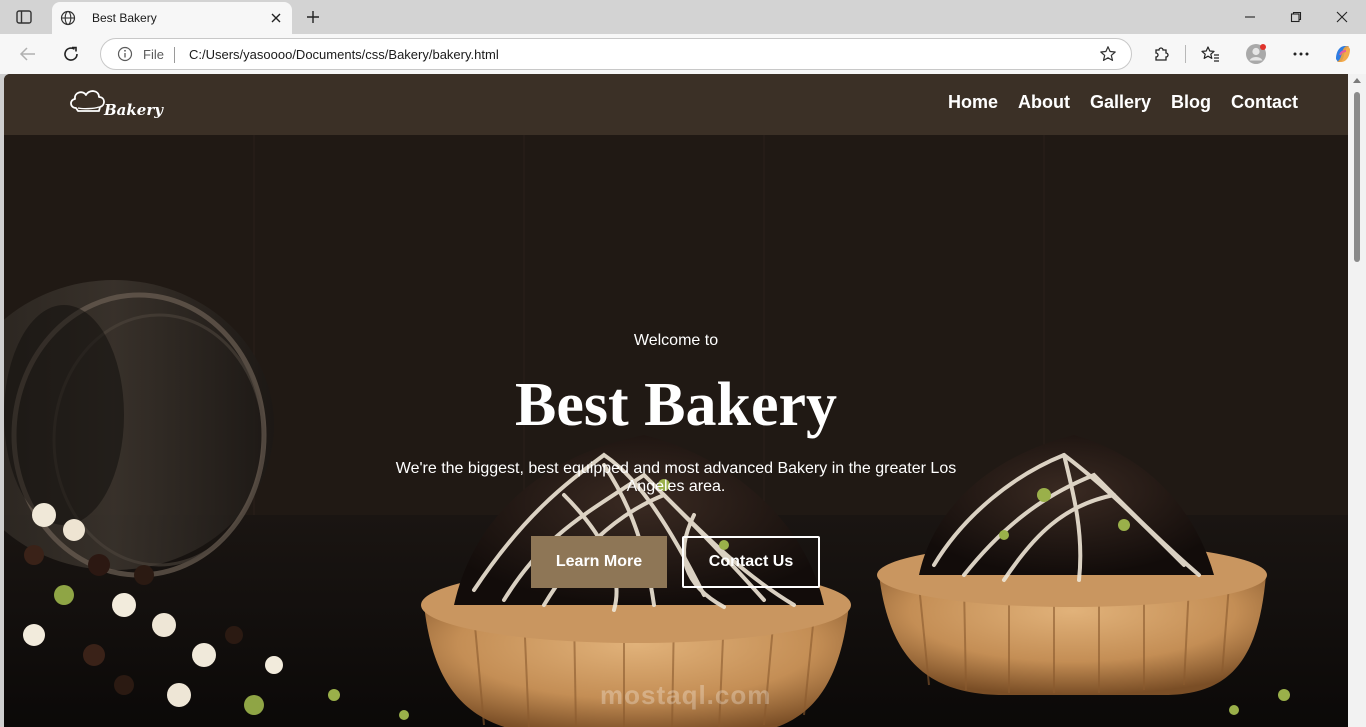 Image resolution: width=1366 pixels, height=727 pixels. What do you see at coordinates (124, 18) in the screenshot?
I see `tab-title: Best Bakery` at bounding box center [124, 18].